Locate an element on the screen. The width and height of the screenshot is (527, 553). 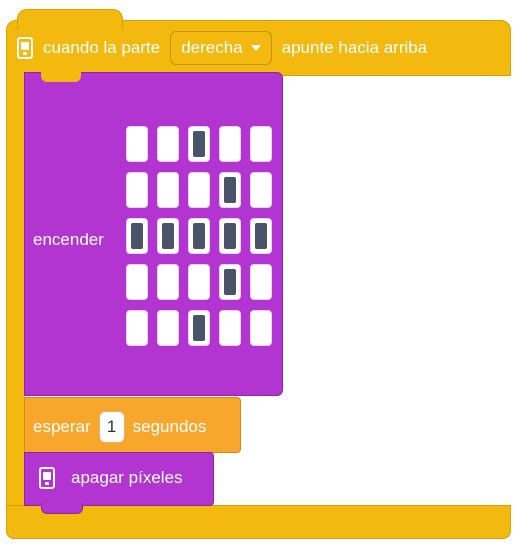
turn-off-pixels-label: apagar píxeles is located at coordinates (127, 477).